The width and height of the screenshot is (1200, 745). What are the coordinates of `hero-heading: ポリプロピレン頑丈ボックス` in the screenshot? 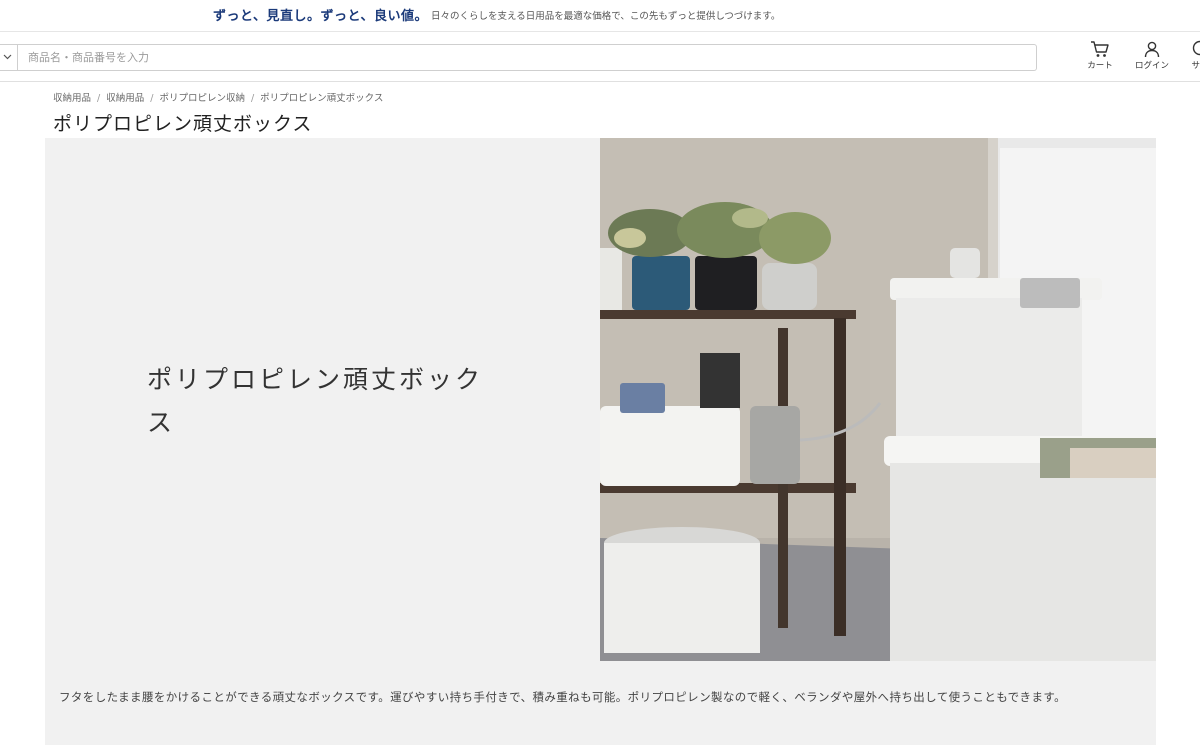 It's located at (315, 401).